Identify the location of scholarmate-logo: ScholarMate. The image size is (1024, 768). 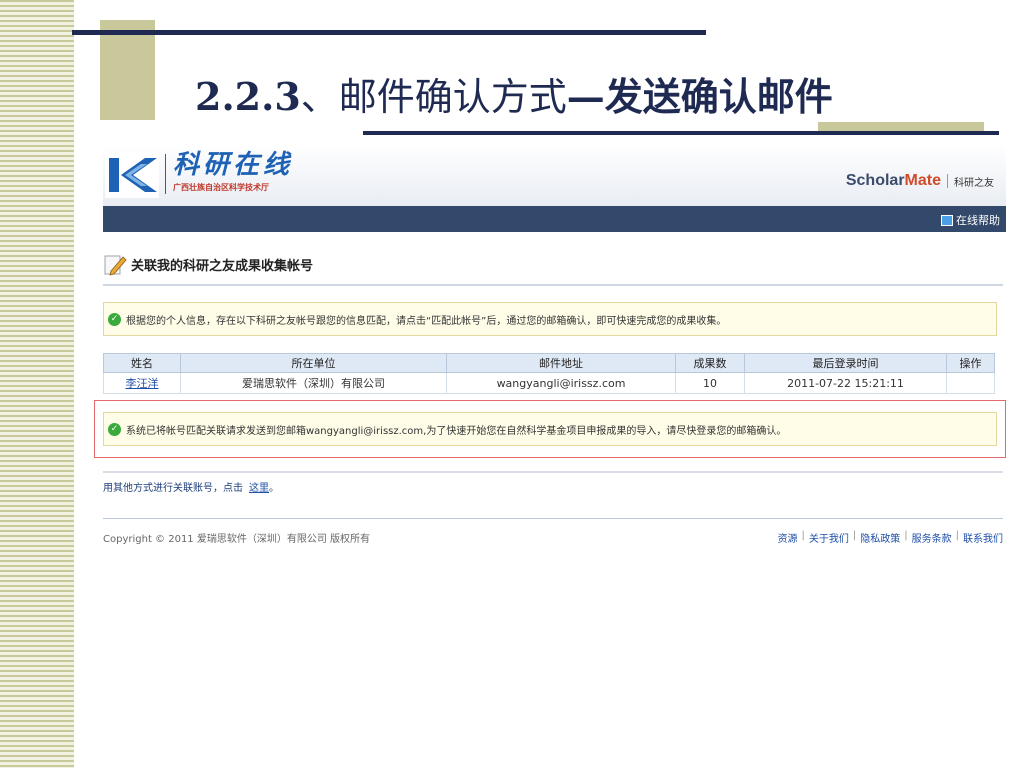
(893, 181).